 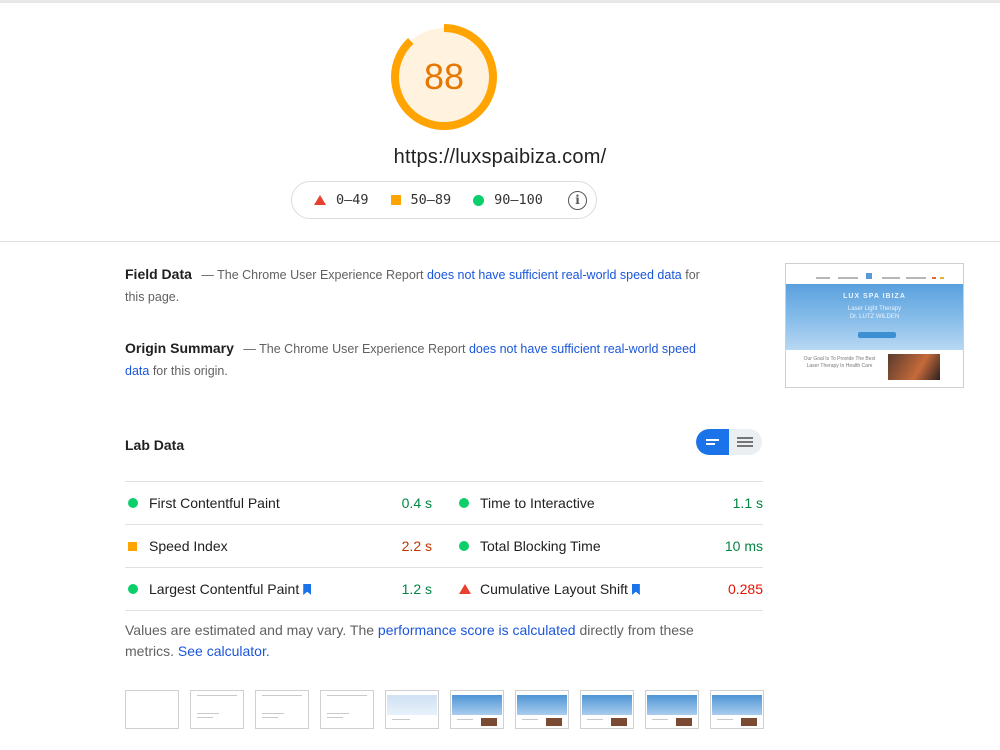 I want to click on metric-value: 1.2 s, so click(x=416, y=589).